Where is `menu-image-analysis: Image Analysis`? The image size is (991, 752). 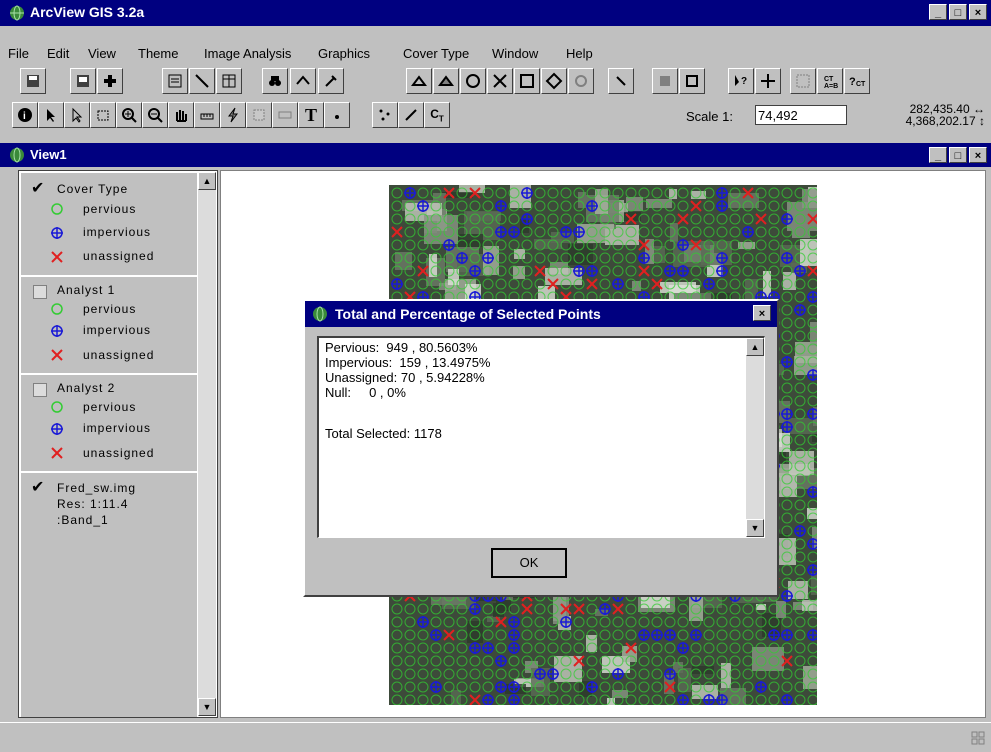 menu-image-analysis: Image Analysis is located at coordinates (247, 53).